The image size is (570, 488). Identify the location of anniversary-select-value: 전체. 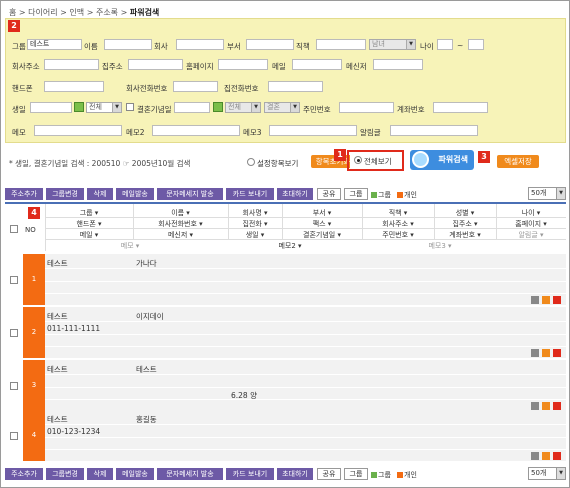
(234, 107).